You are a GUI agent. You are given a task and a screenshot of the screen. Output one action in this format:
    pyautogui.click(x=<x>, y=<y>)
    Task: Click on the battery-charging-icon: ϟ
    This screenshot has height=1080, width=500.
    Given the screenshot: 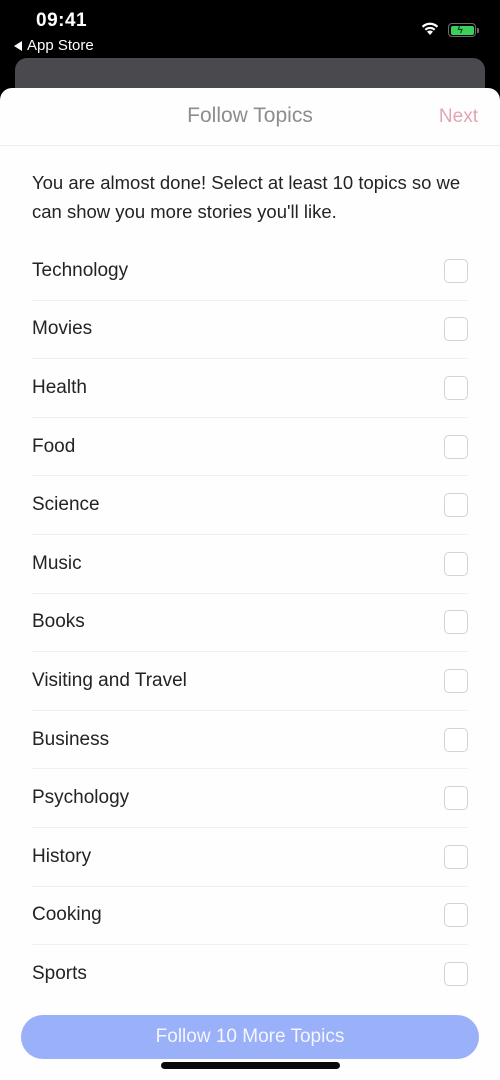 What is the action you would take?
    pyautogui.click(x=463, y=30)
    